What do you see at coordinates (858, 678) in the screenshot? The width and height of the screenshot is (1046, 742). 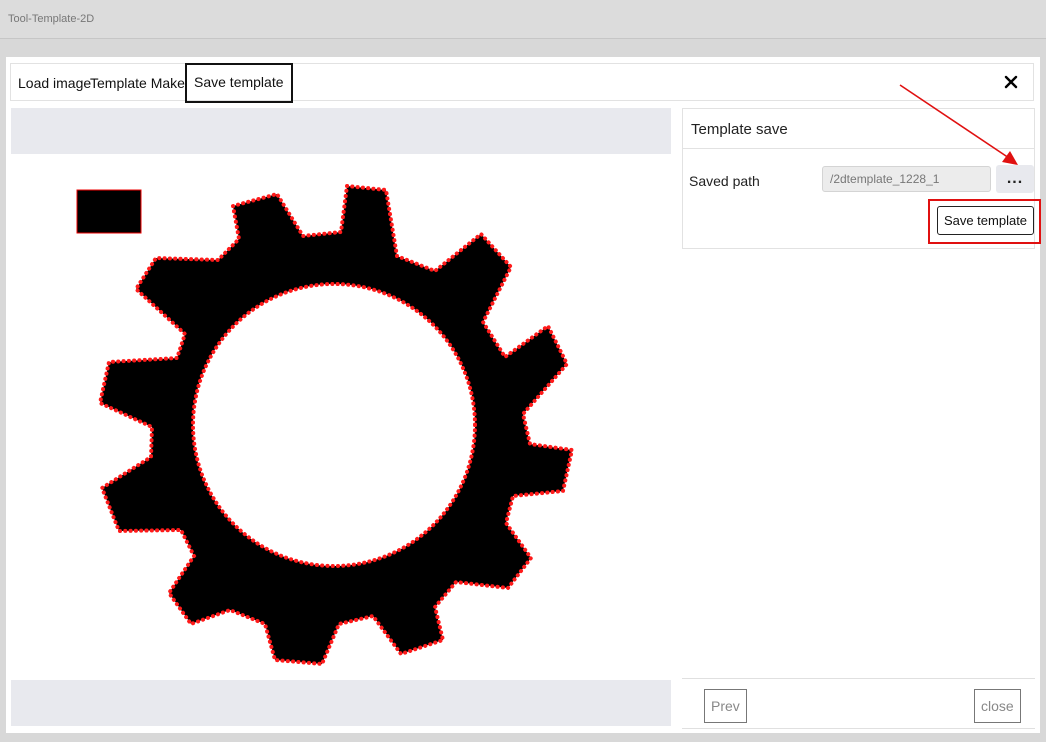 I see `footer-divider` at bounding box center [858, 678].